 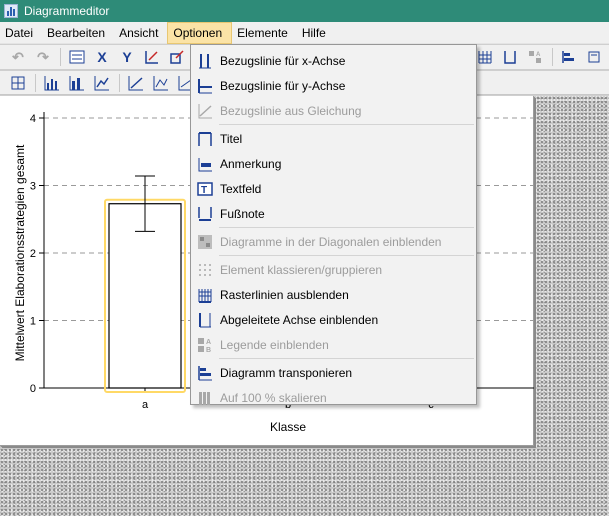 I want to click on svg-text: T, so click(x=204, y=190).